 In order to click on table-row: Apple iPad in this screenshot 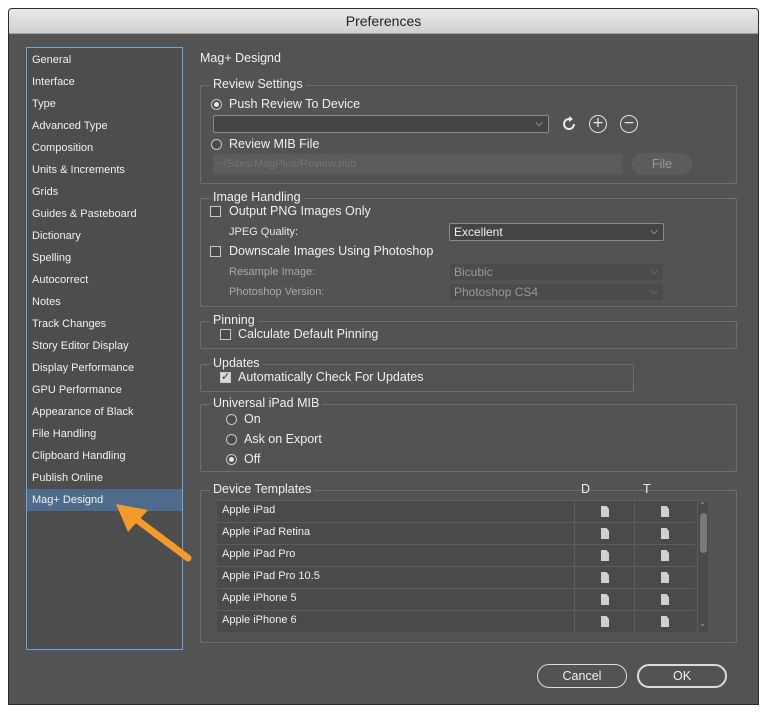, I will do `click(456, 512)`.